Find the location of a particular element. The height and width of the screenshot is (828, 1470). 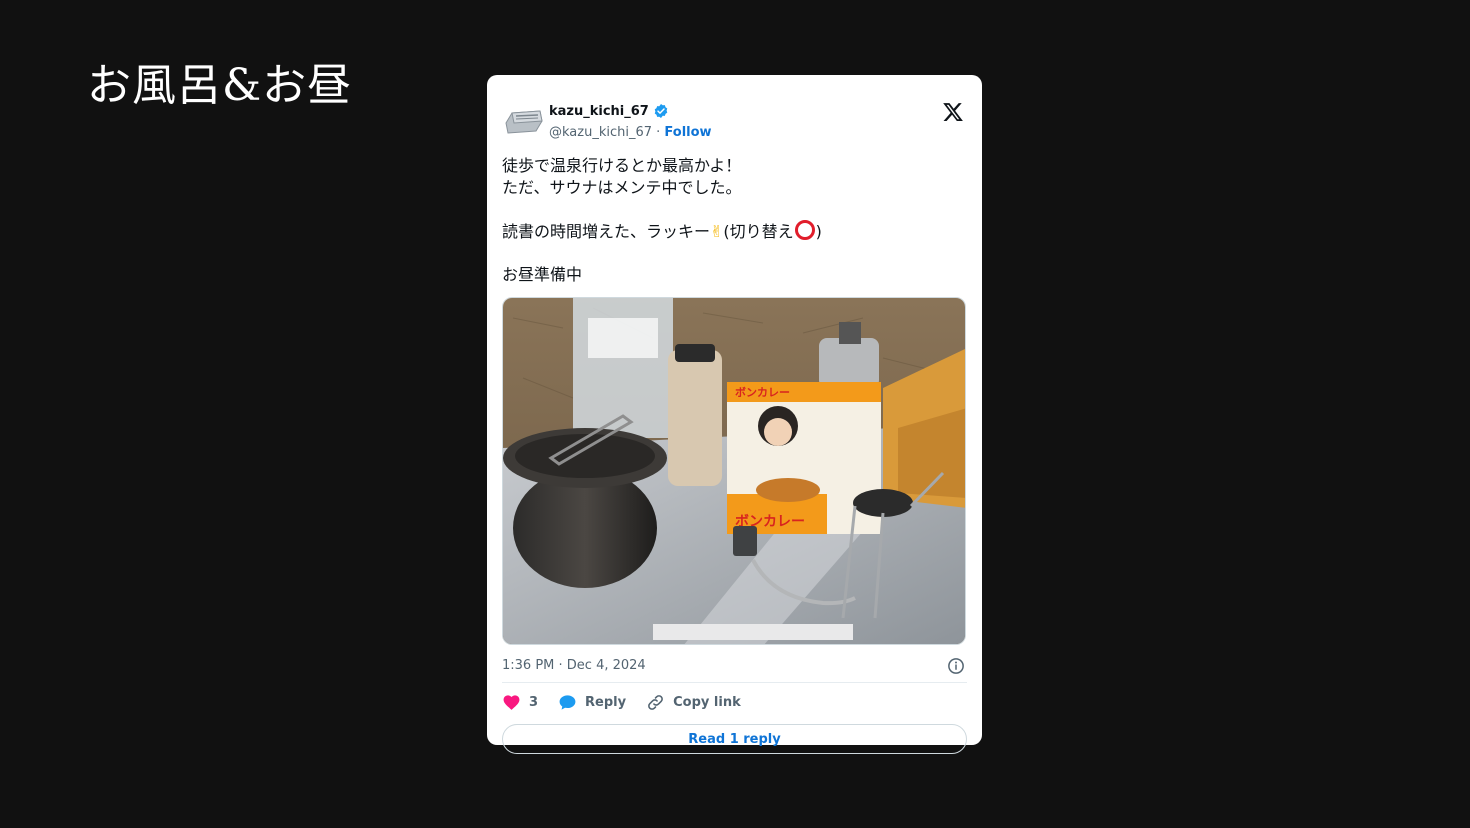

slide-title: お風呂&お昼 is located at coordinates (220, 85).